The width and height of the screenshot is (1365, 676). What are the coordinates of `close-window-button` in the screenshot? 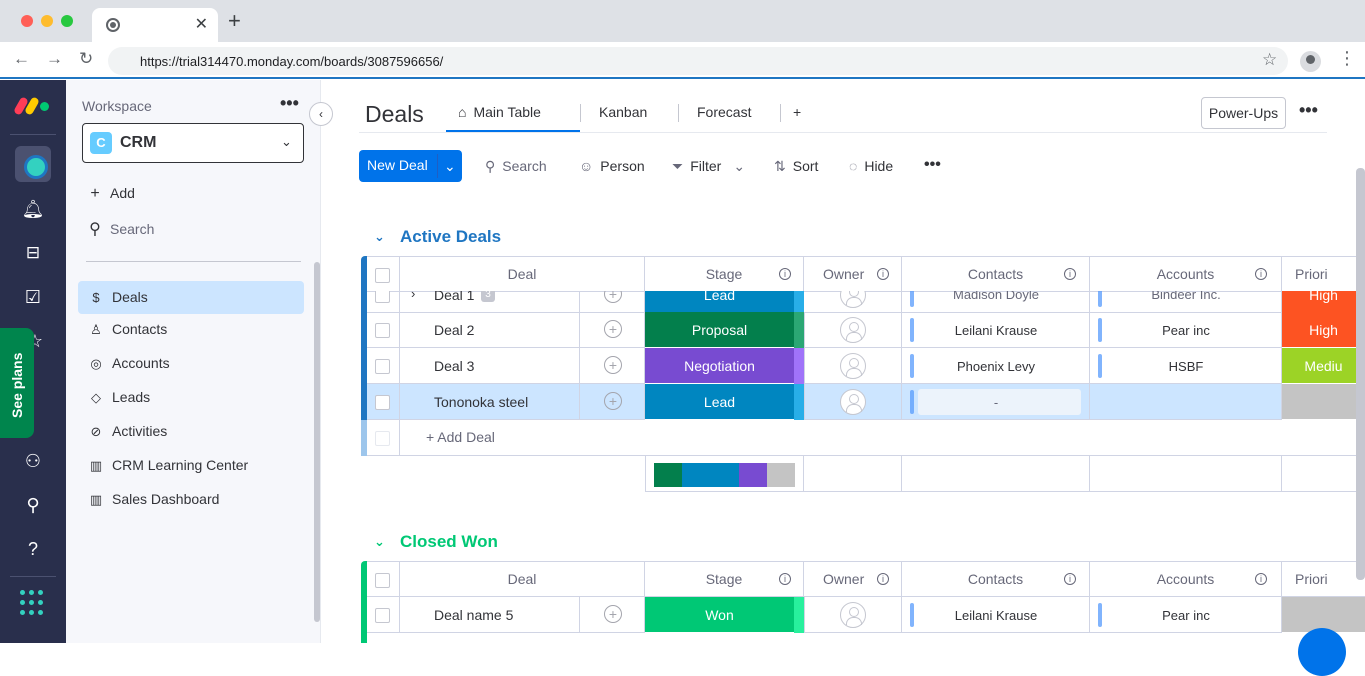 It's located at (27, 21).